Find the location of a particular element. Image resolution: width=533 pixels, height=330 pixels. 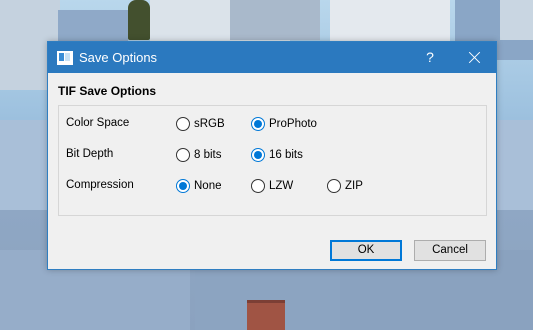

app-window-icon is located at coordinates (65, 58).